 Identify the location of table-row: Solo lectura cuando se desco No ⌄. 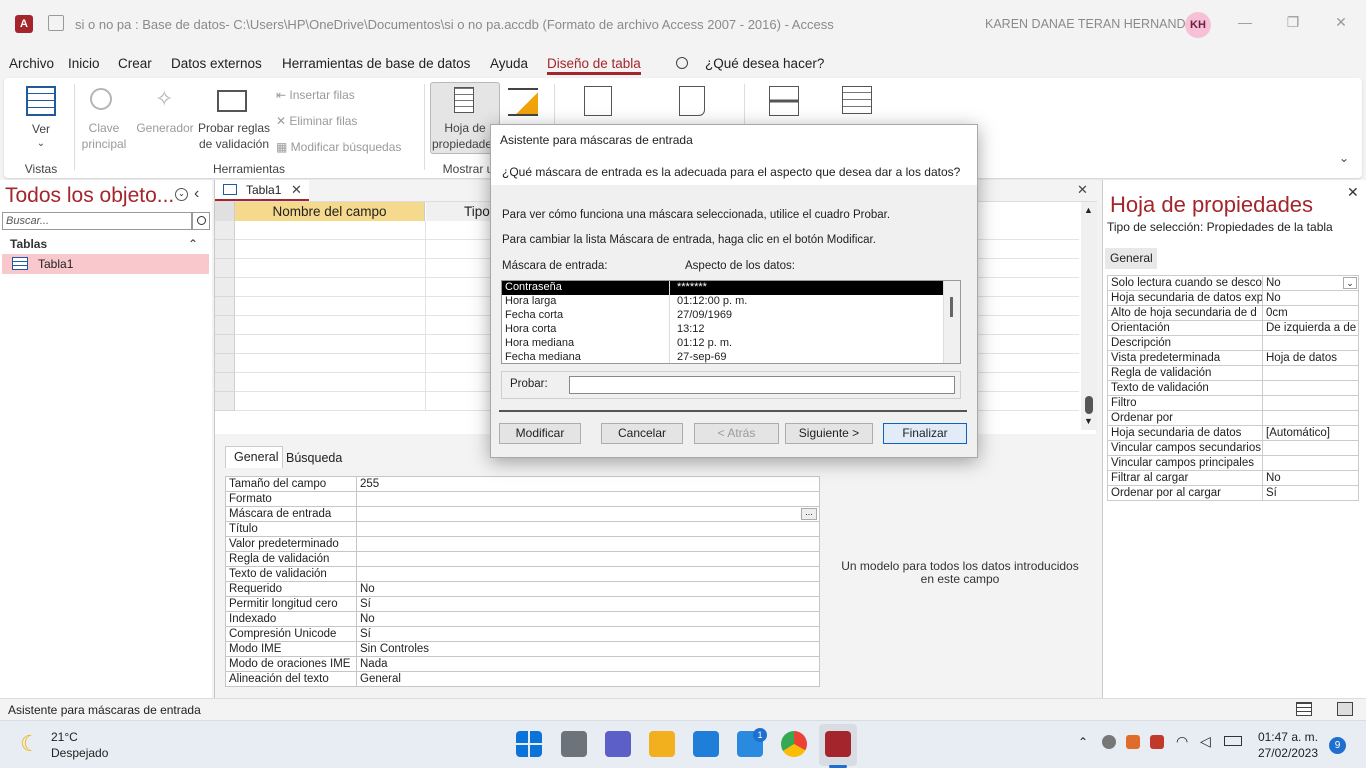
(1233, 283).